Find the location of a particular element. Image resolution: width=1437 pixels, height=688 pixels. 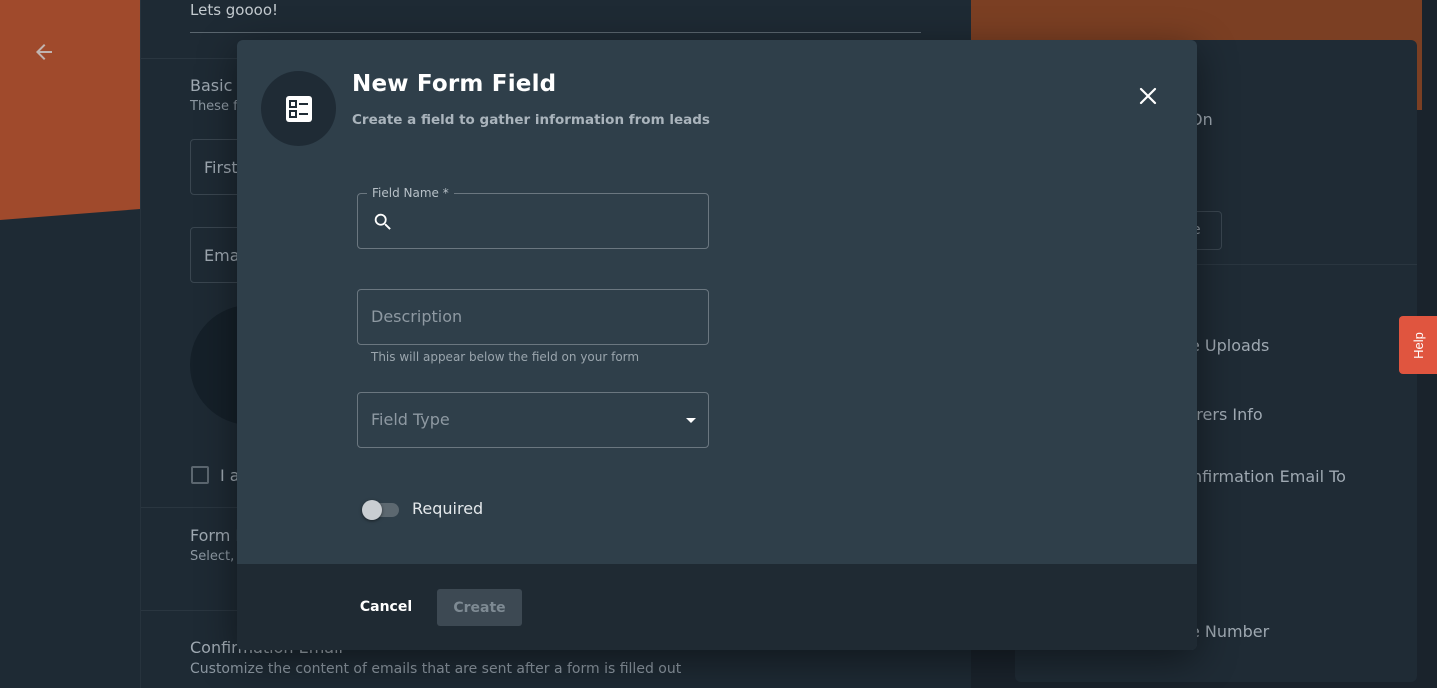

toggle-thumb is located at coordinates (372, 510).